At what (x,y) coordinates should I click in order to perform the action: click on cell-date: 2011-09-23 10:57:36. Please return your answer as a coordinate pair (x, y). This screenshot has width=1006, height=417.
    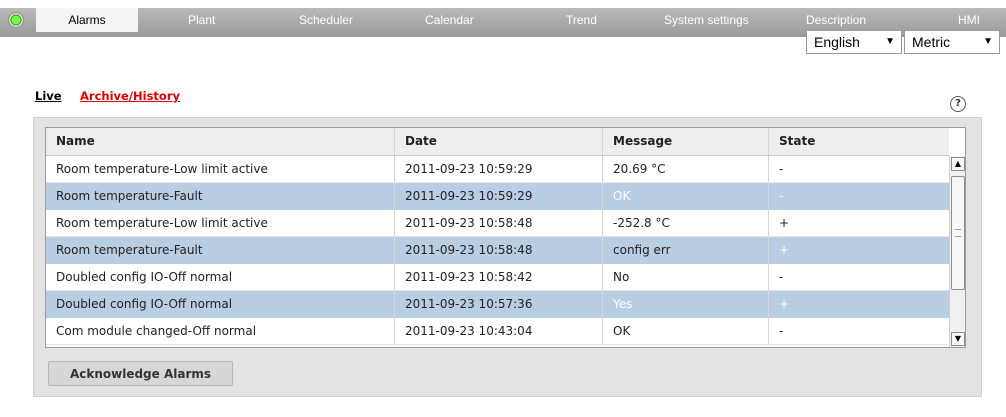
    Looking at the image, I should click on (499, 304).